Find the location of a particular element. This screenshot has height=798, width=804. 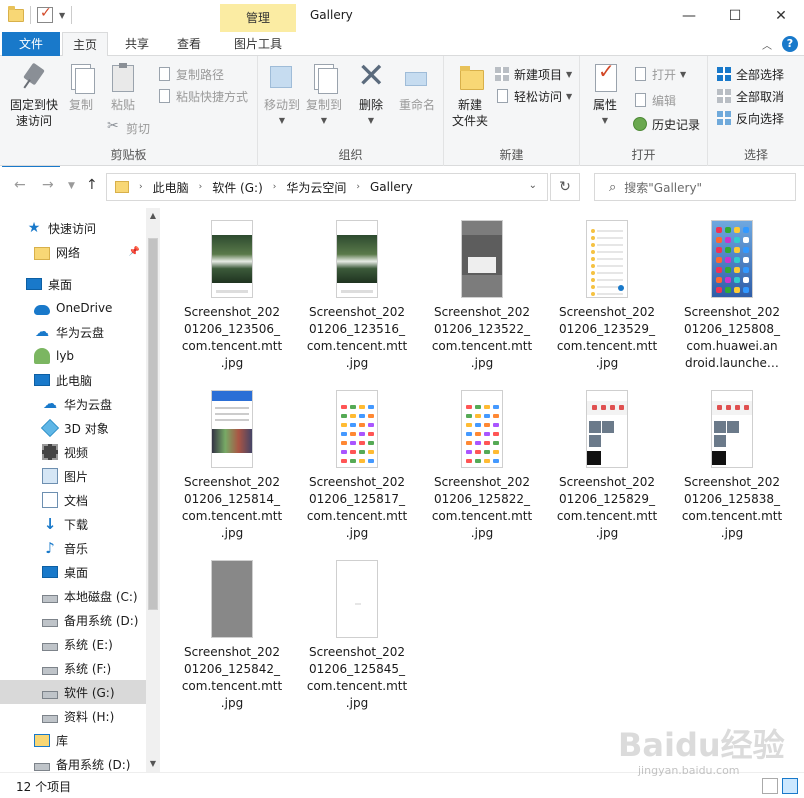

pin-quick-access-button: 固定到快 速访问 is located at coordinates (34, 95).